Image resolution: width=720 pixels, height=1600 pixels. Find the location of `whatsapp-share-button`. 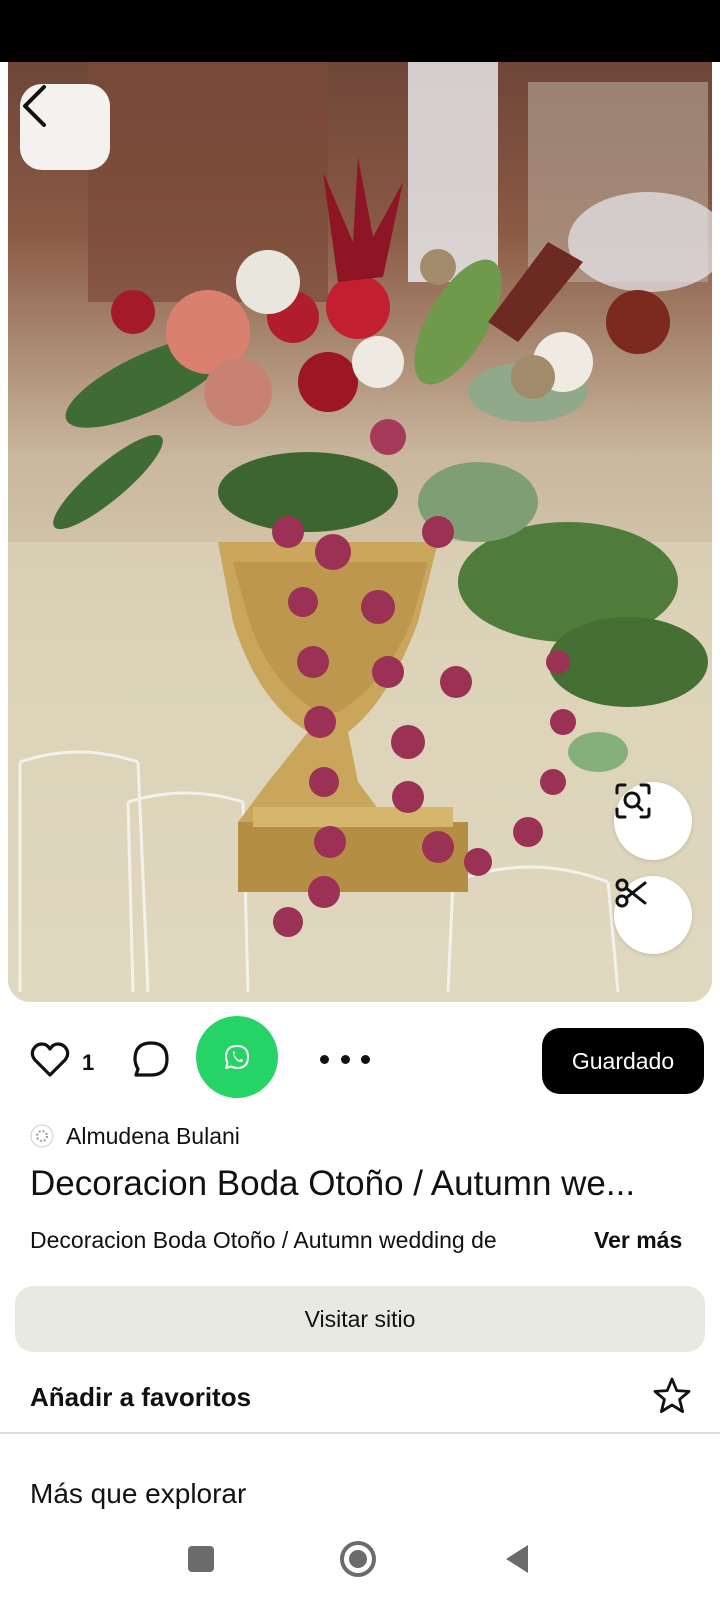

whatsapp-share-button is located at coordinates (237, 1057).